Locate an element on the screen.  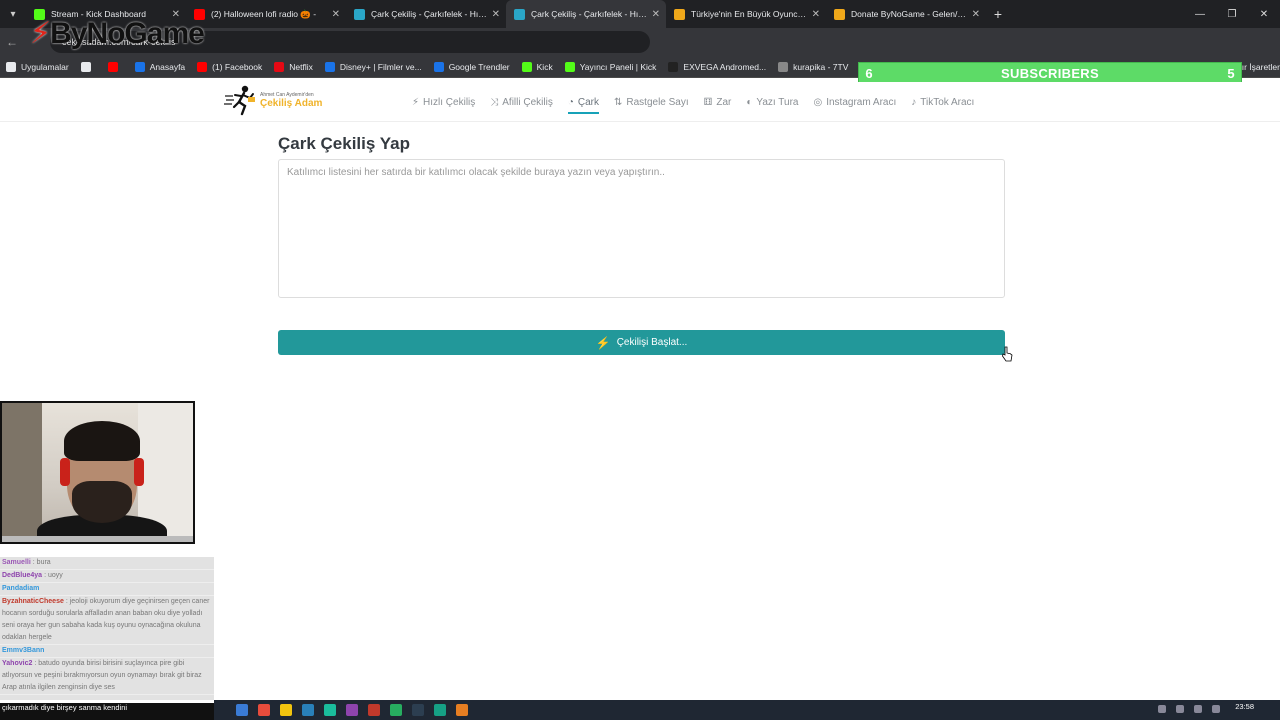
minimize-icon: — is located at coordinates (1200, 14).